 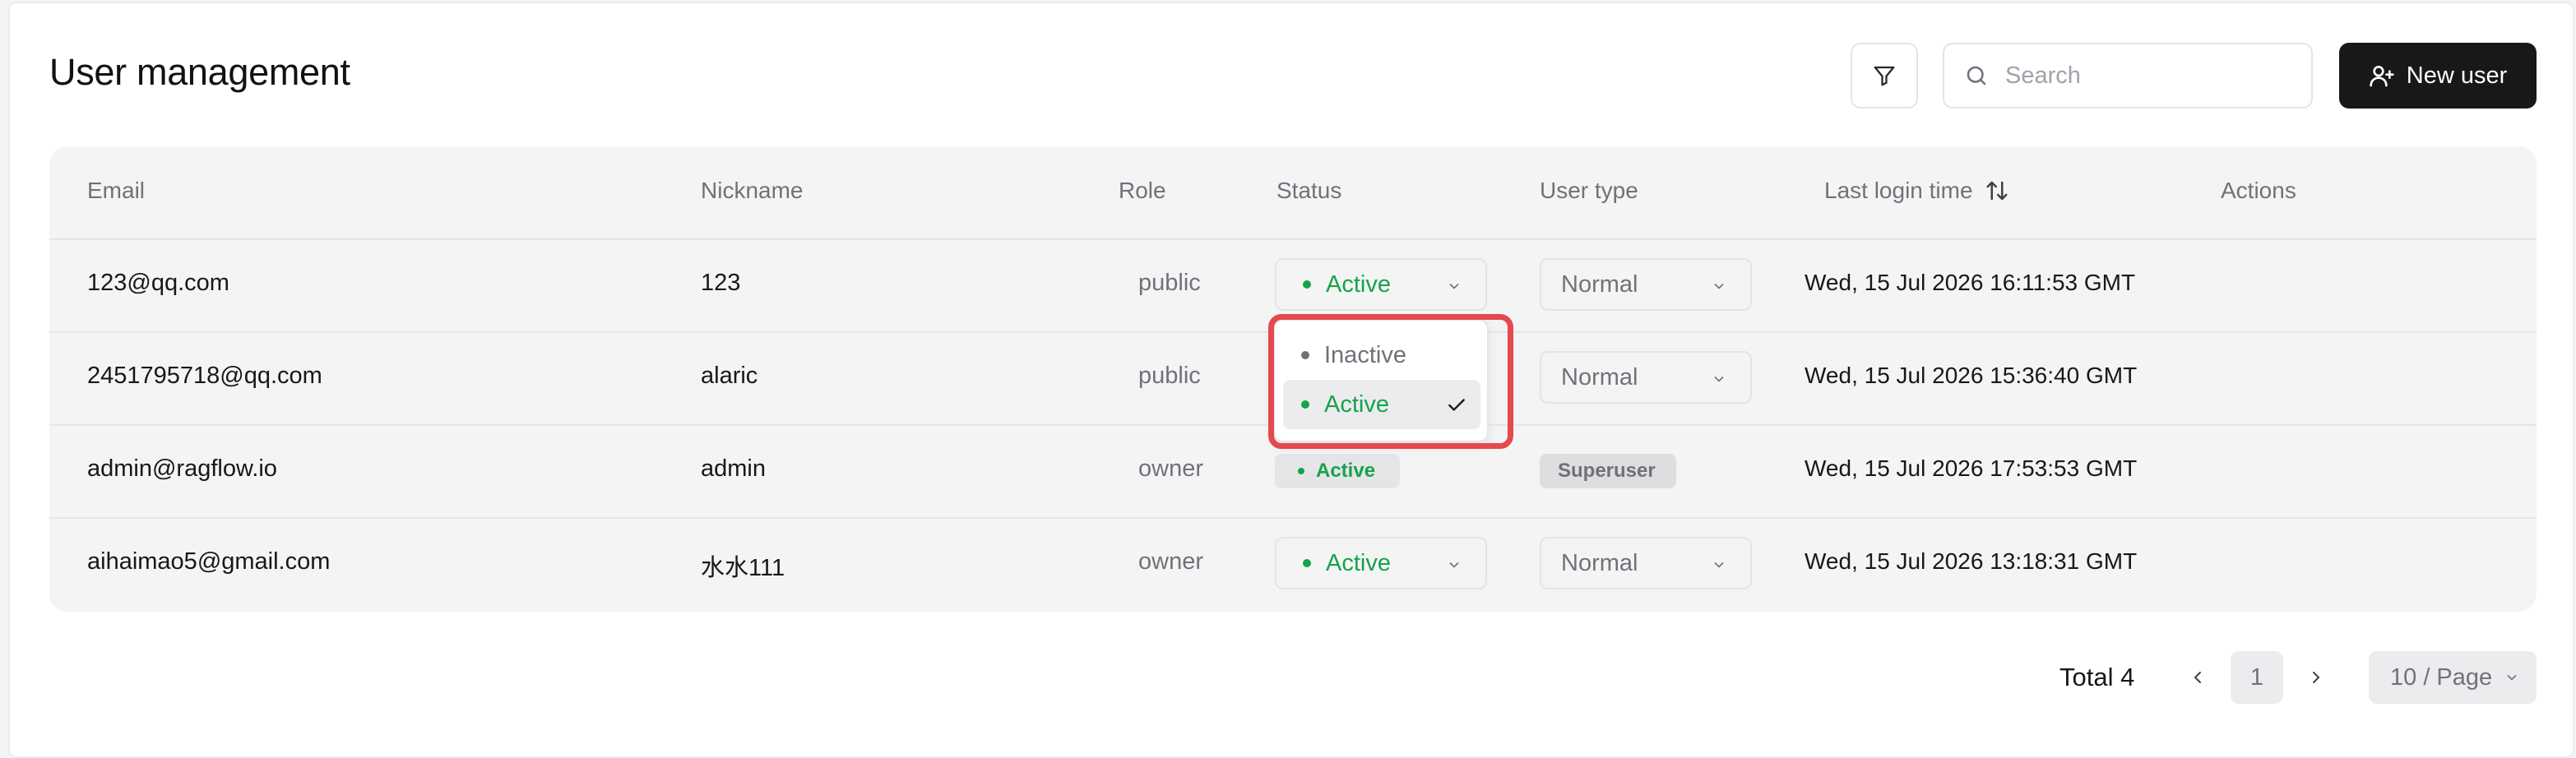 What do you see at coordinates (117, 190) in the screenshot?
I see `column-email: Email` at bounding box center [117, 190].